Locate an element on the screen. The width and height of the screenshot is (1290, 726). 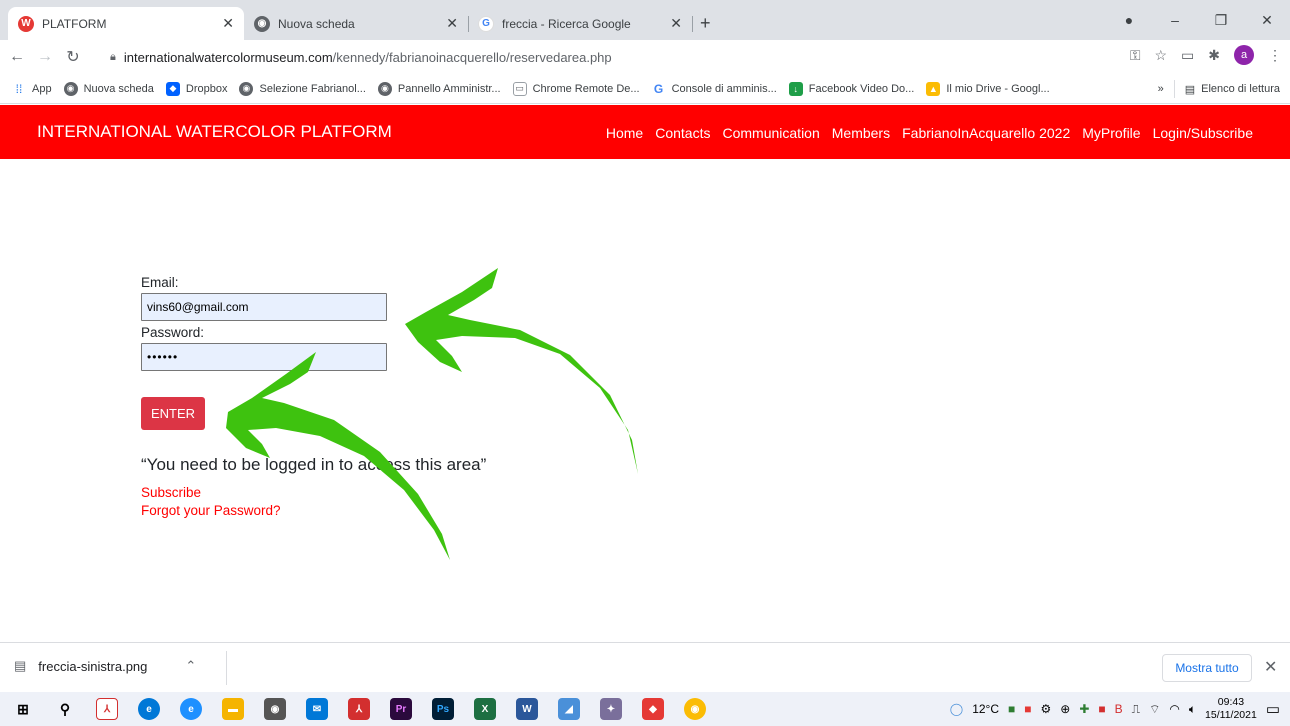
minimize-icon: – is located at coordinates (1175, 20).